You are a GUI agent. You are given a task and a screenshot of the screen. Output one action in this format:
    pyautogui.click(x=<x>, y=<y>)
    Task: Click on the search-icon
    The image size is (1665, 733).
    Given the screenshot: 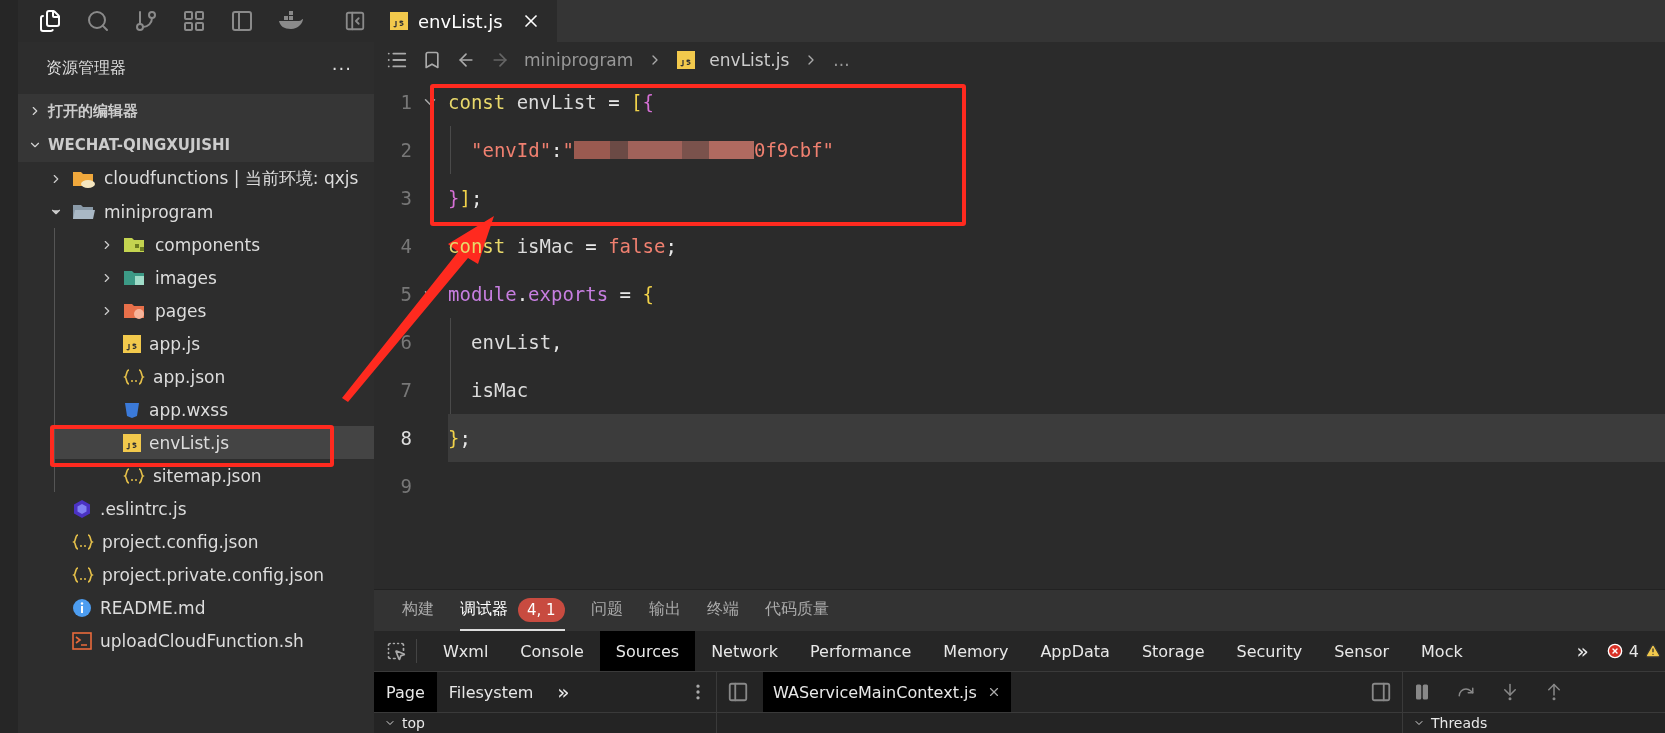 What is the action you would take?
    pyautogui.click(x=98, y=21)
    